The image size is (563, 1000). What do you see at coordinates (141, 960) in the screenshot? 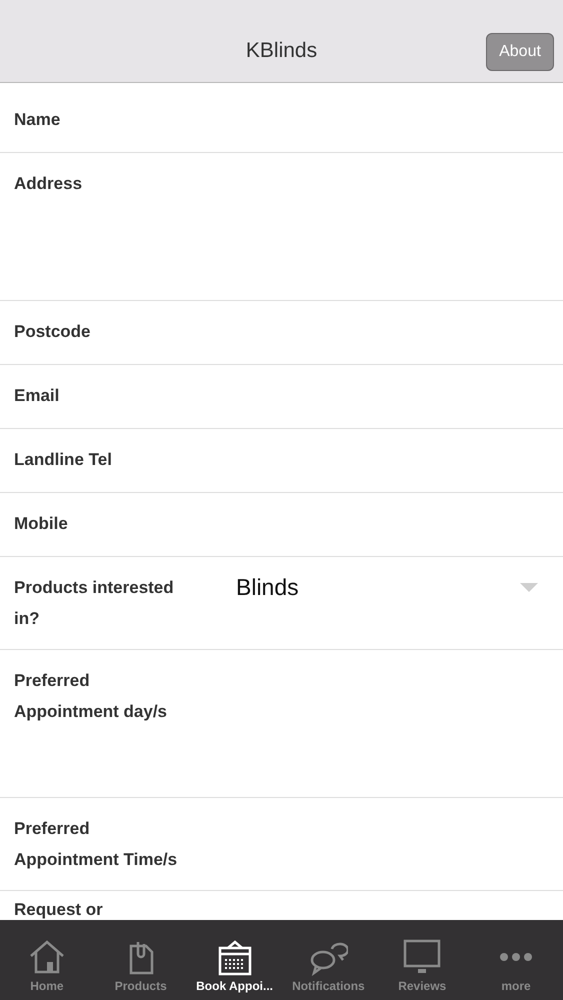
I see `tab: Products` at bounding box center [141, 960].